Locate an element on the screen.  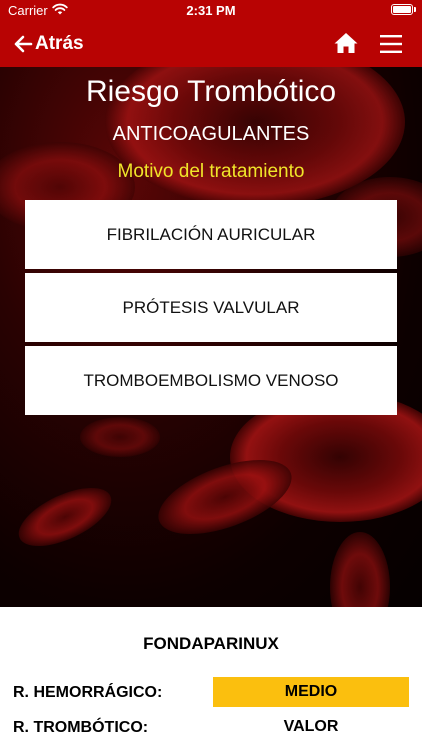
arrow-left-icon is located at coordinates (23, 44).